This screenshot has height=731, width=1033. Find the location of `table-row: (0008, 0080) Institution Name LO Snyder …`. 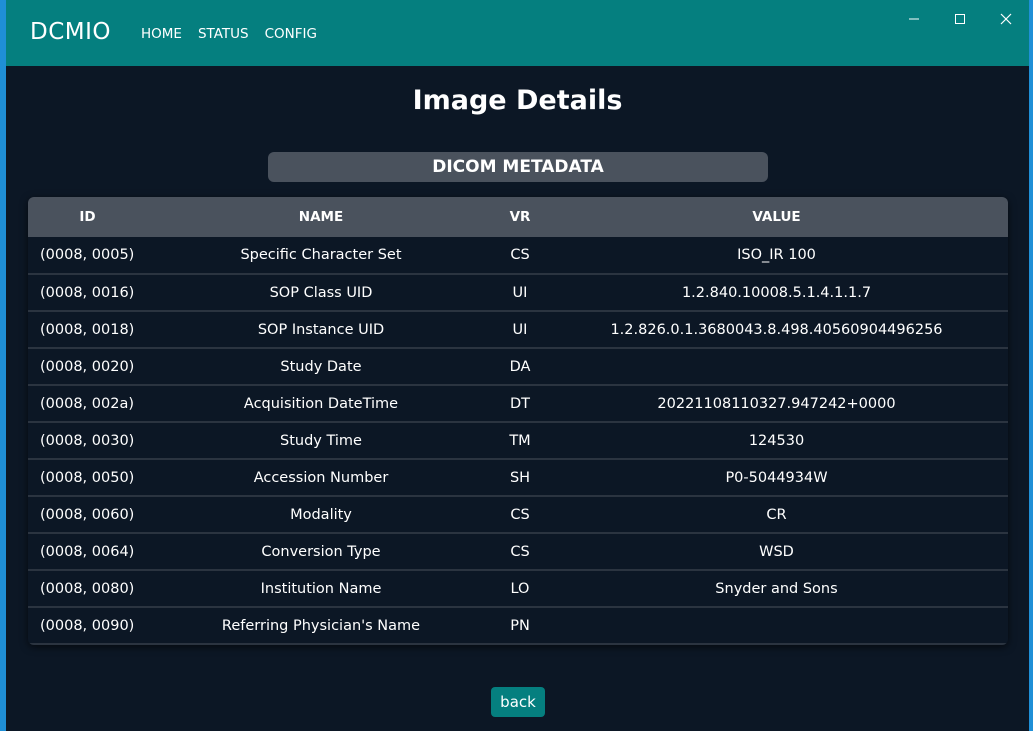

table-row: (0008, 0080) Institution Name LO Snyder … is located at coordinates (518, 588).